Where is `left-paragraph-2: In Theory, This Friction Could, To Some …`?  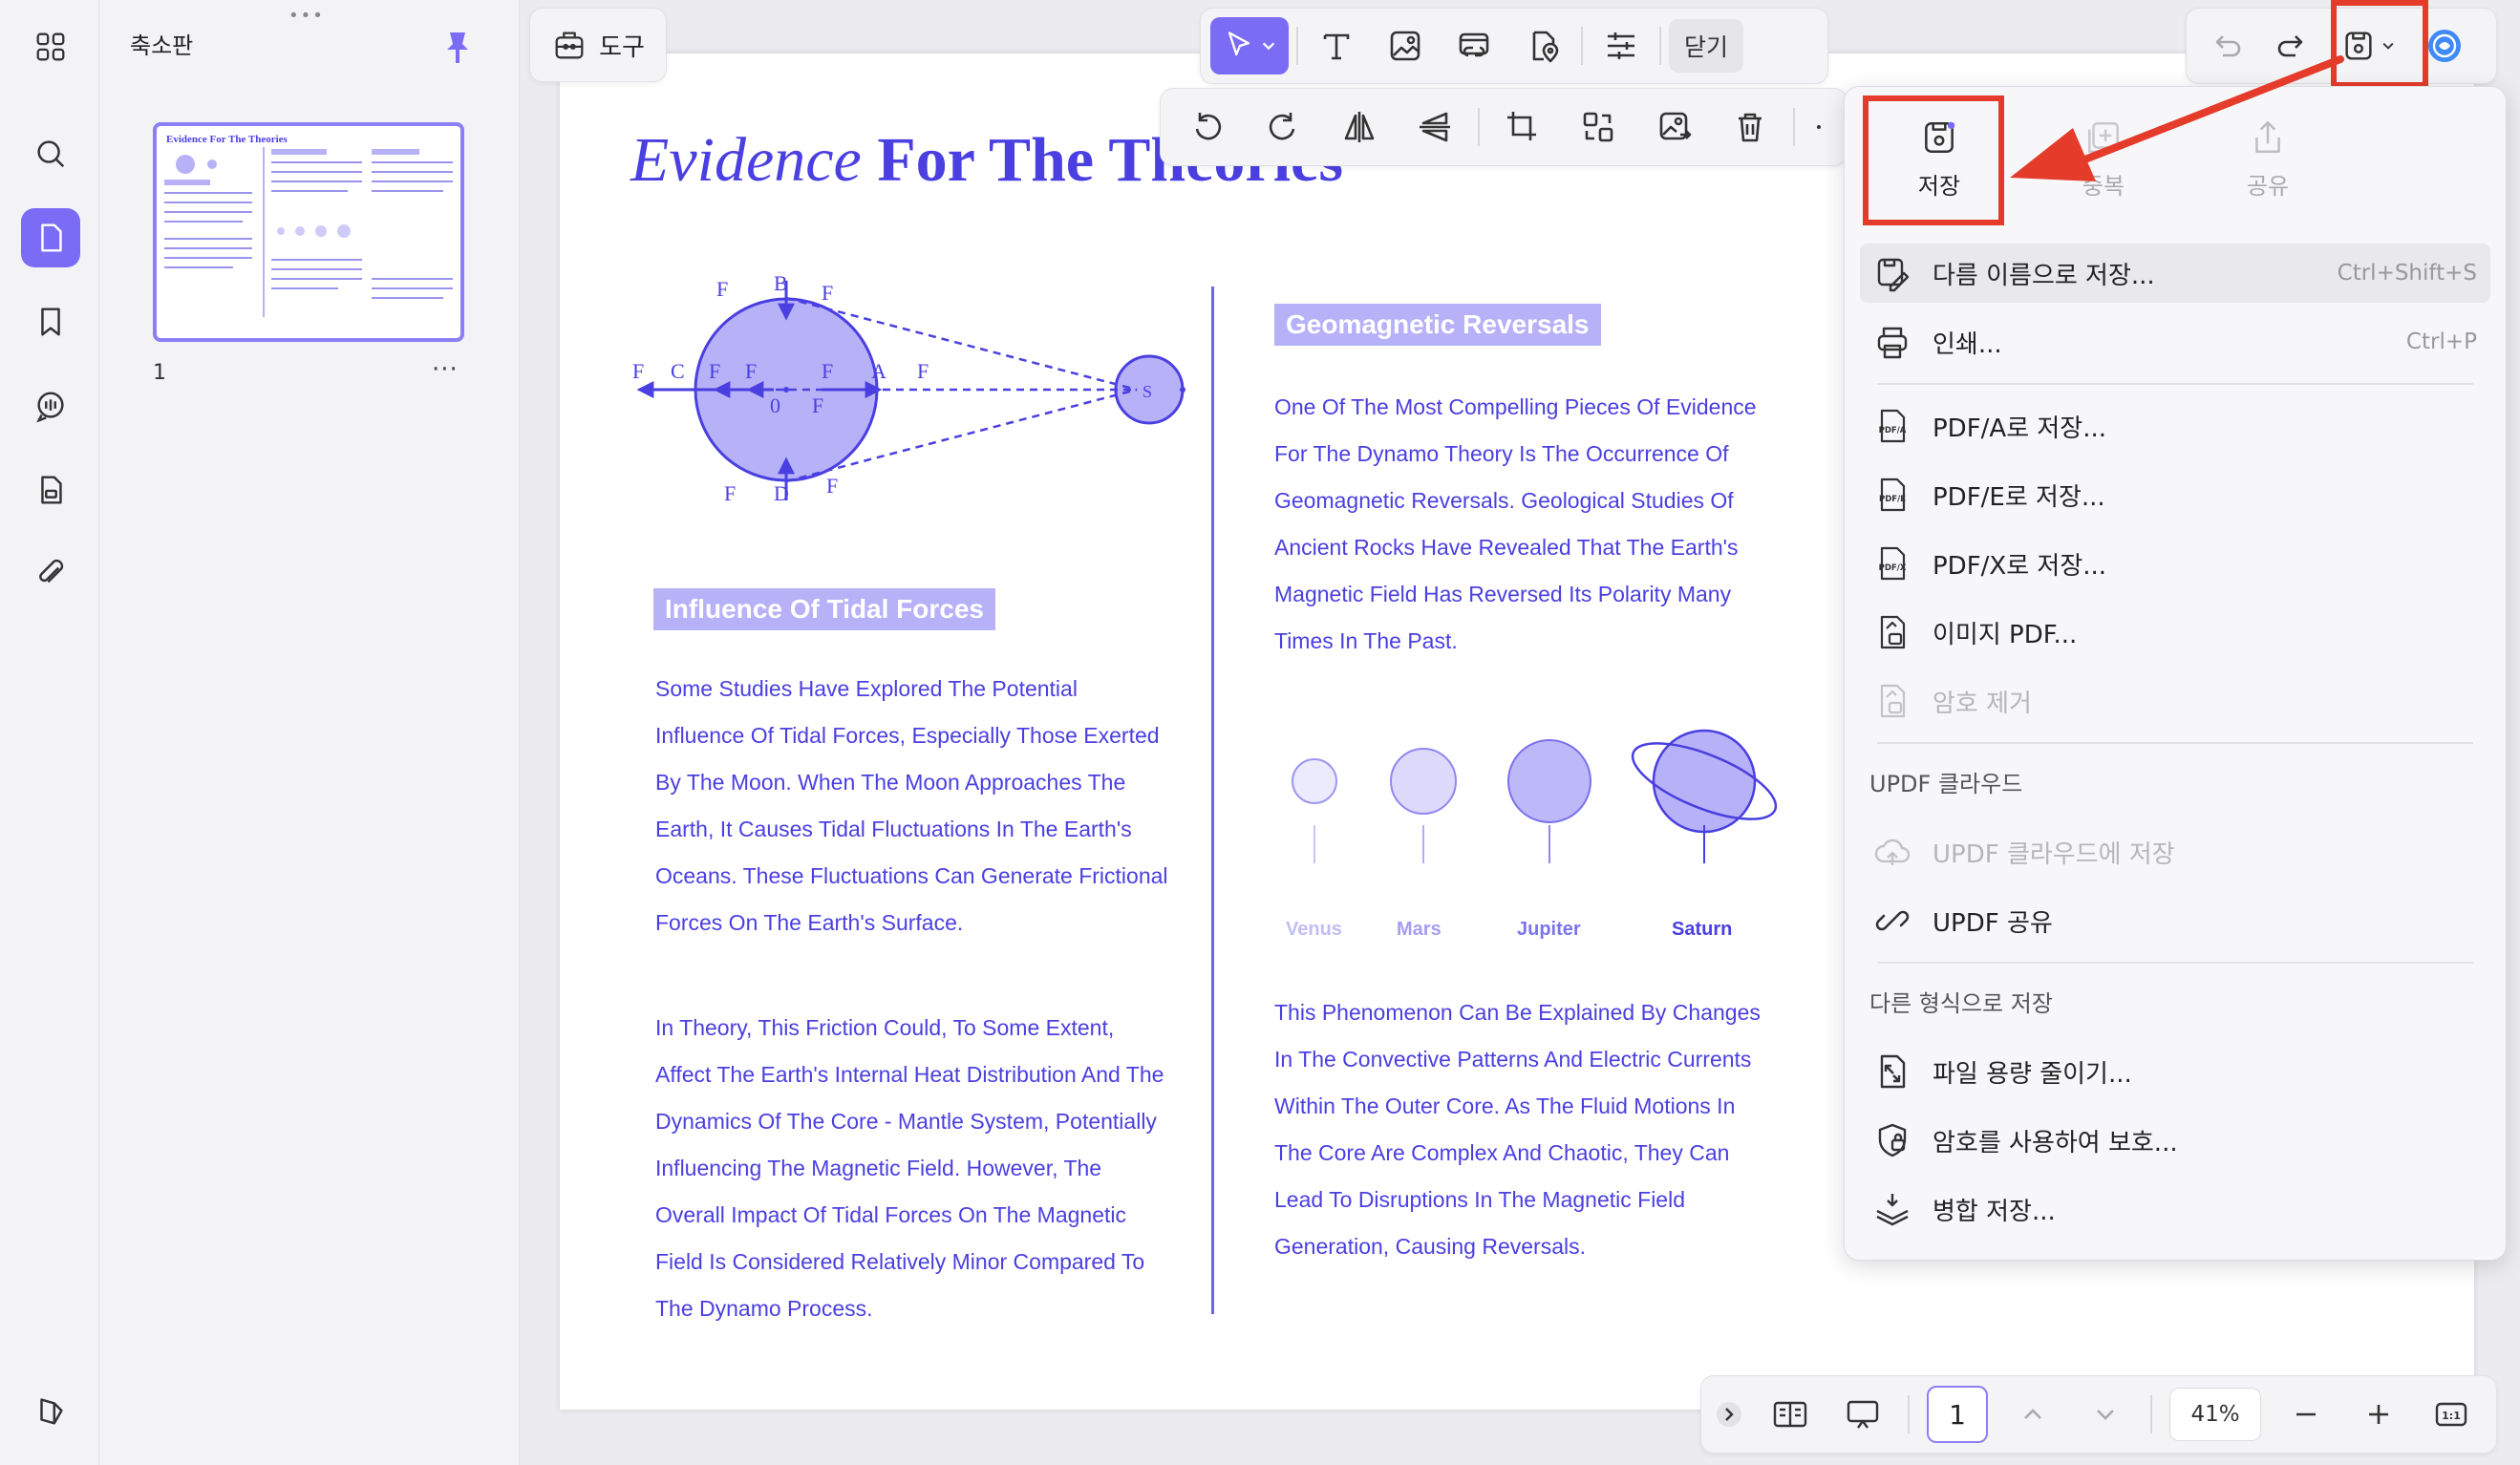
left-paragraph-2: In Theory, This Friction Could, To Some … is located at coordinates (910, 1168).